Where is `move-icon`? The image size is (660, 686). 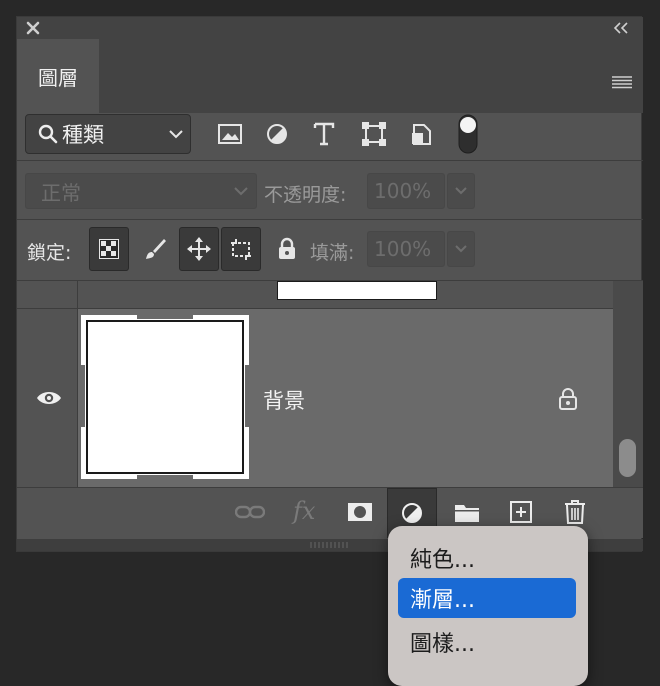
move-icon is located at coordinates (199, 249).